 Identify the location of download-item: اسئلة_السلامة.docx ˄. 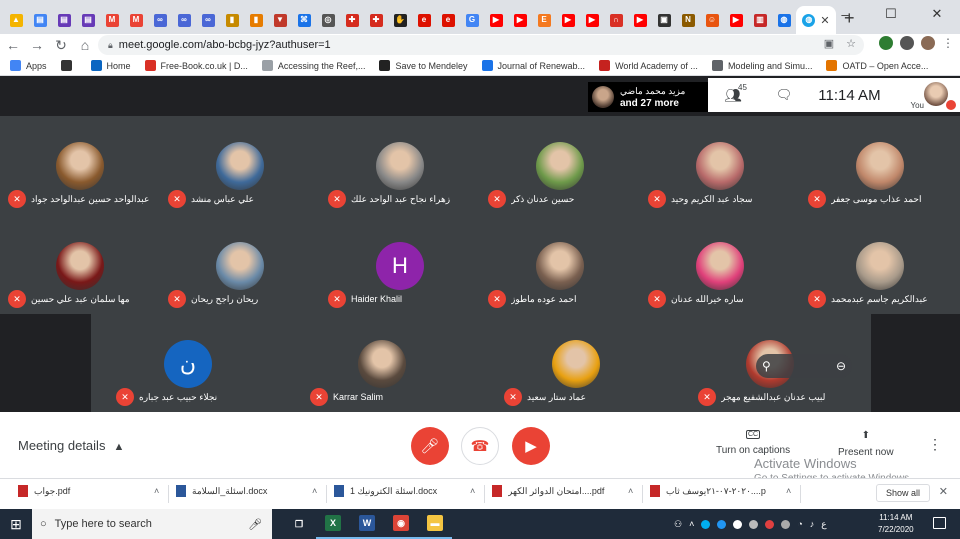
(246, 491).